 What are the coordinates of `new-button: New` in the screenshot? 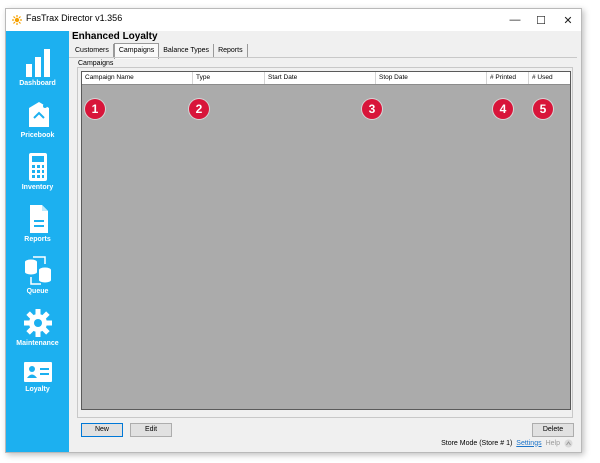 It's located at (102, 430).